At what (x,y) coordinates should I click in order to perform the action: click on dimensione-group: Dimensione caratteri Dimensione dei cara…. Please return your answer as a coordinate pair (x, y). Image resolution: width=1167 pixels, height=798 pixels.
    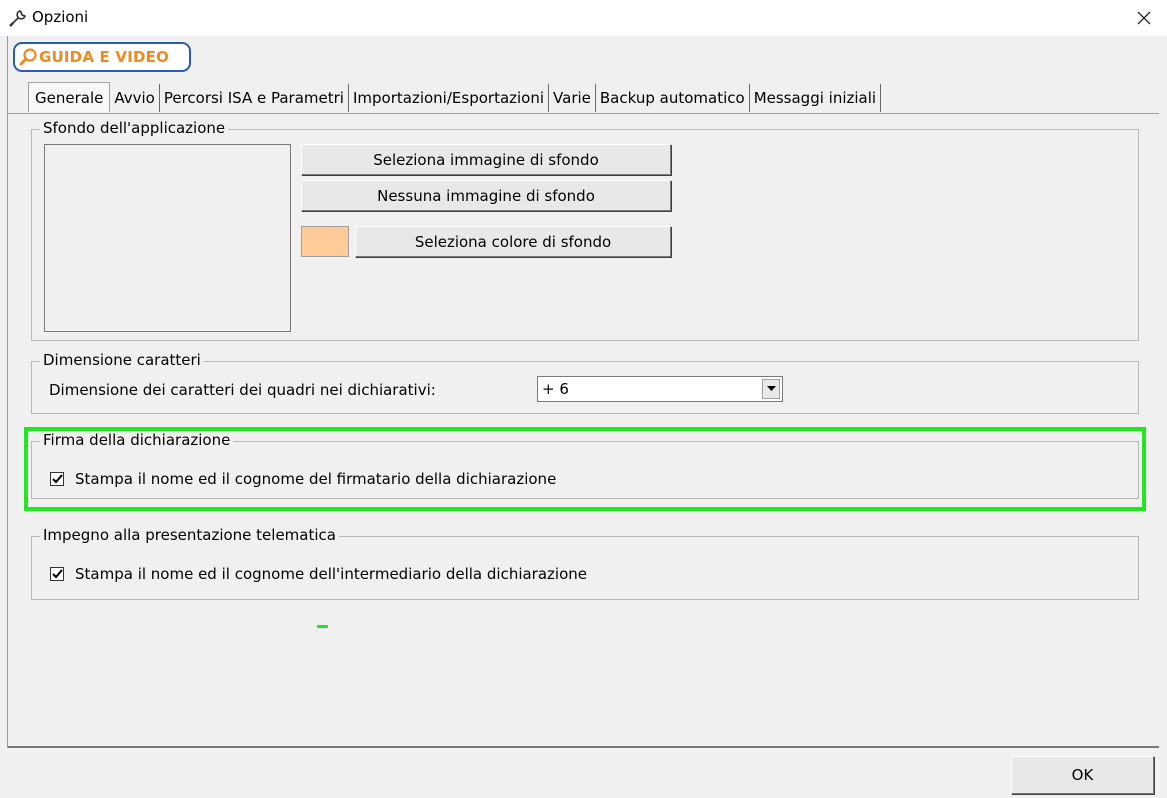
    Looking at the image, I should click on (585, 382).